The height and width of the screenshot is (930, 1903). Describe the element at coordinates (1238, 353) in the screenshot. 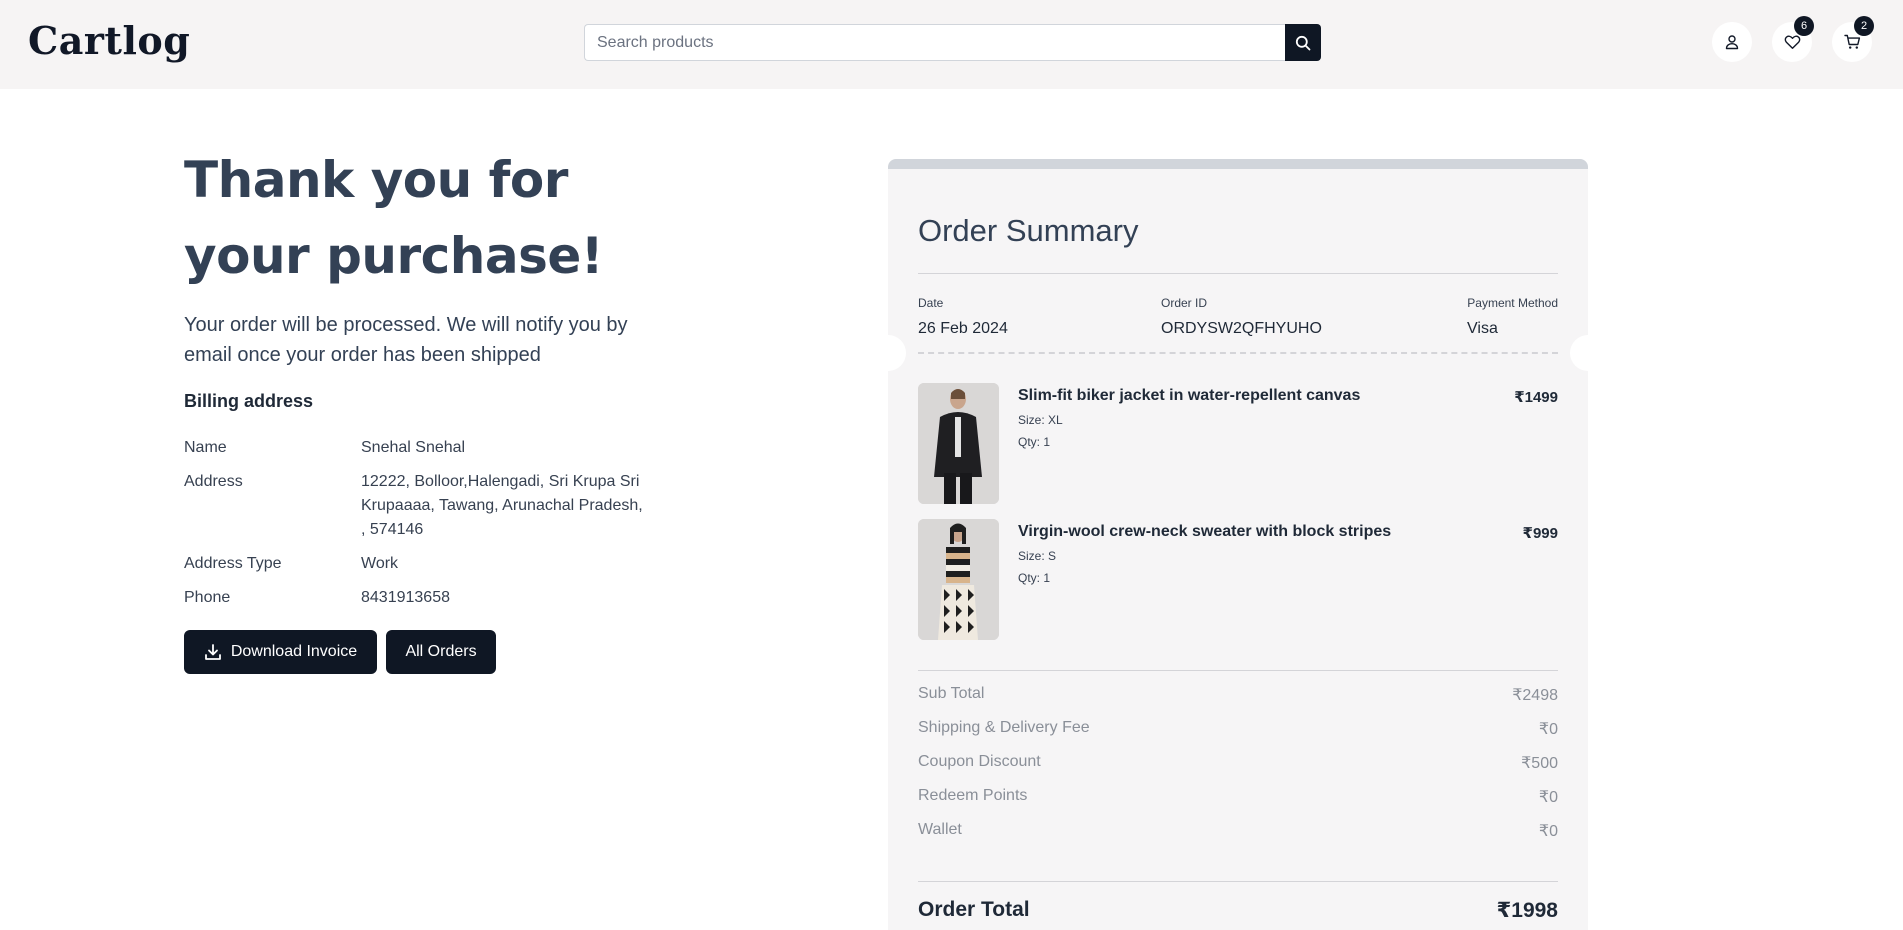

I see `dashed-divider` at that location.